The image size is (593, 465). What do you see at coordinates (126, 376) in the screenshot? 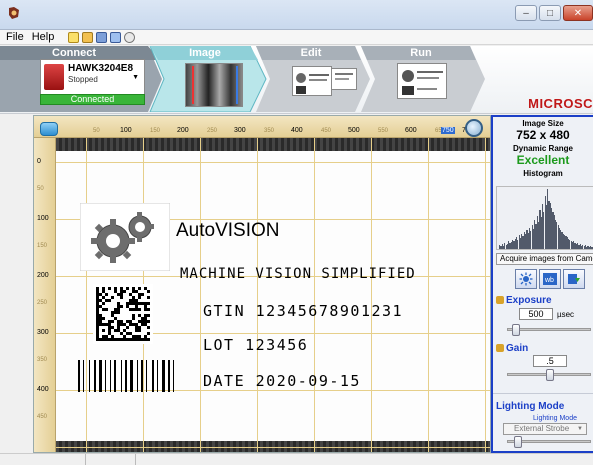
I see `barcode` at bounding box center [126, 376].